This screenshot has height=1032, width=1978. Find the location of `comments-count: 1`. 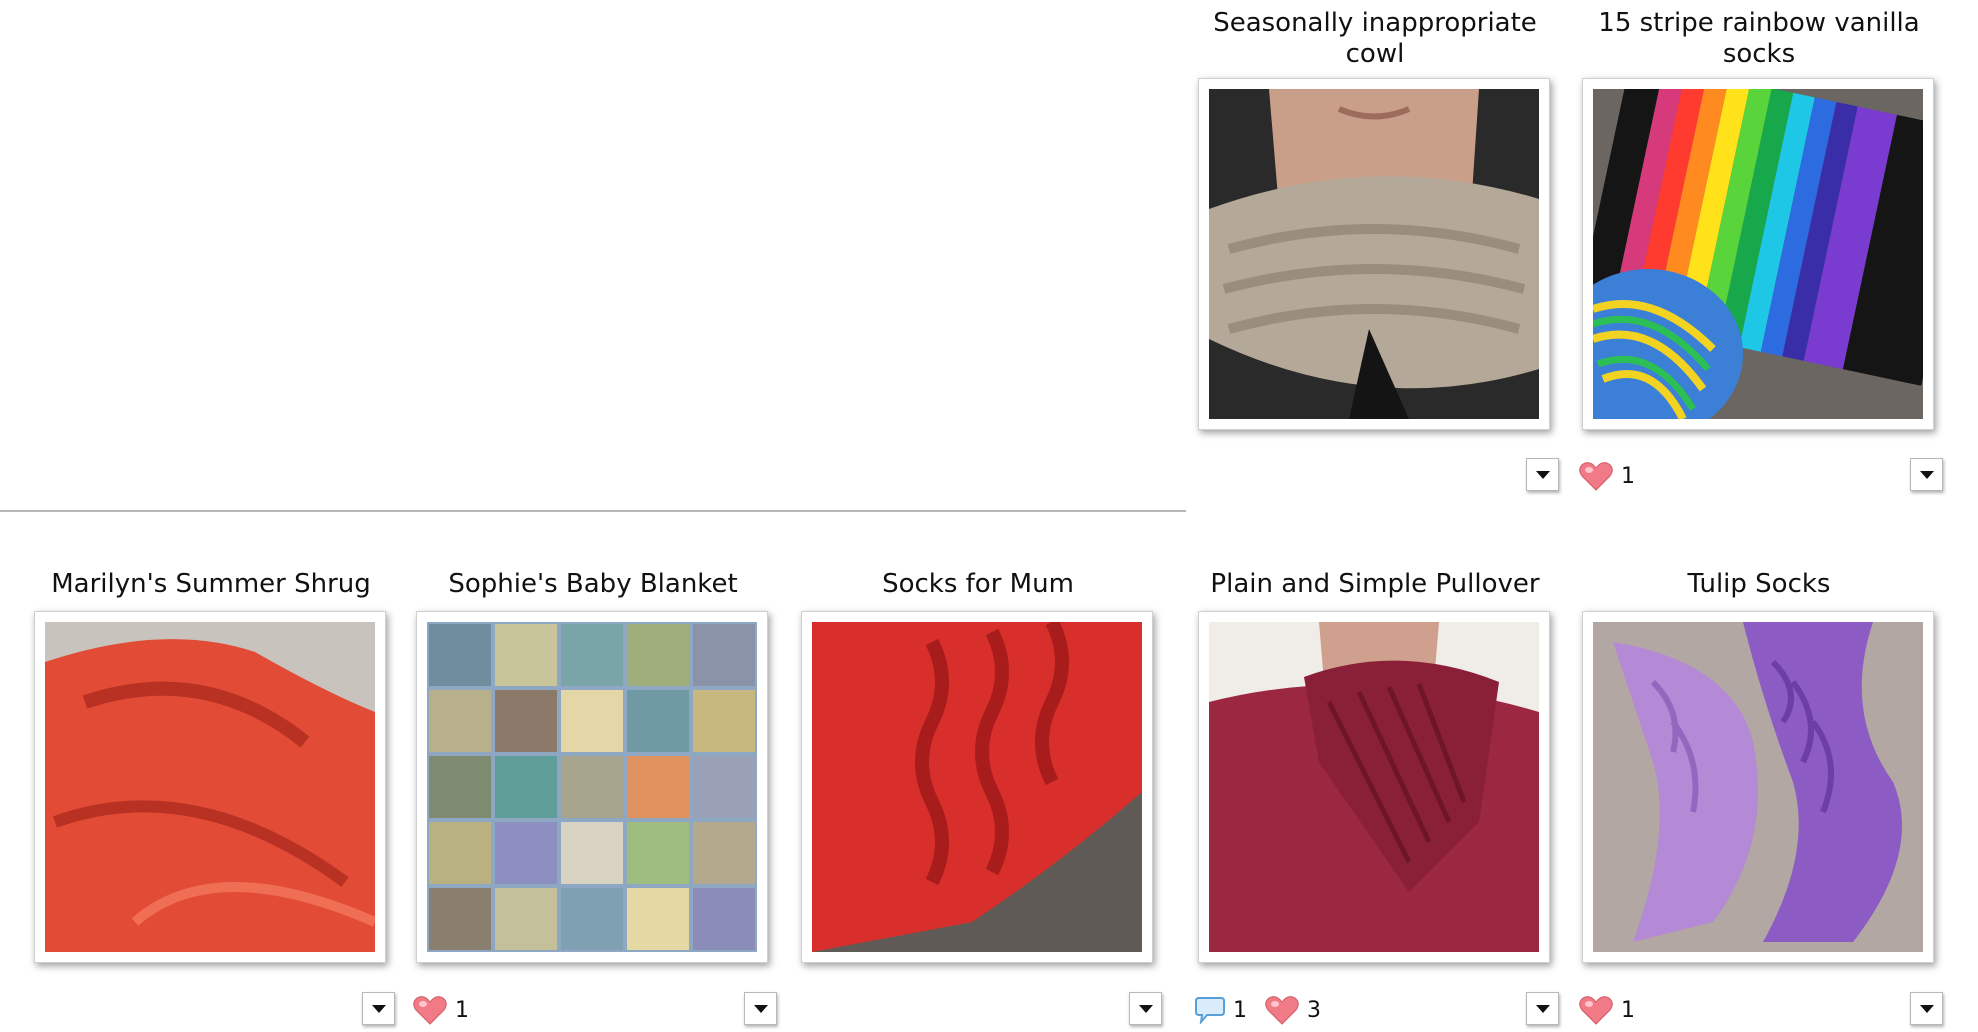

comments-count: 1 is located at coordinates (1240, 1010).